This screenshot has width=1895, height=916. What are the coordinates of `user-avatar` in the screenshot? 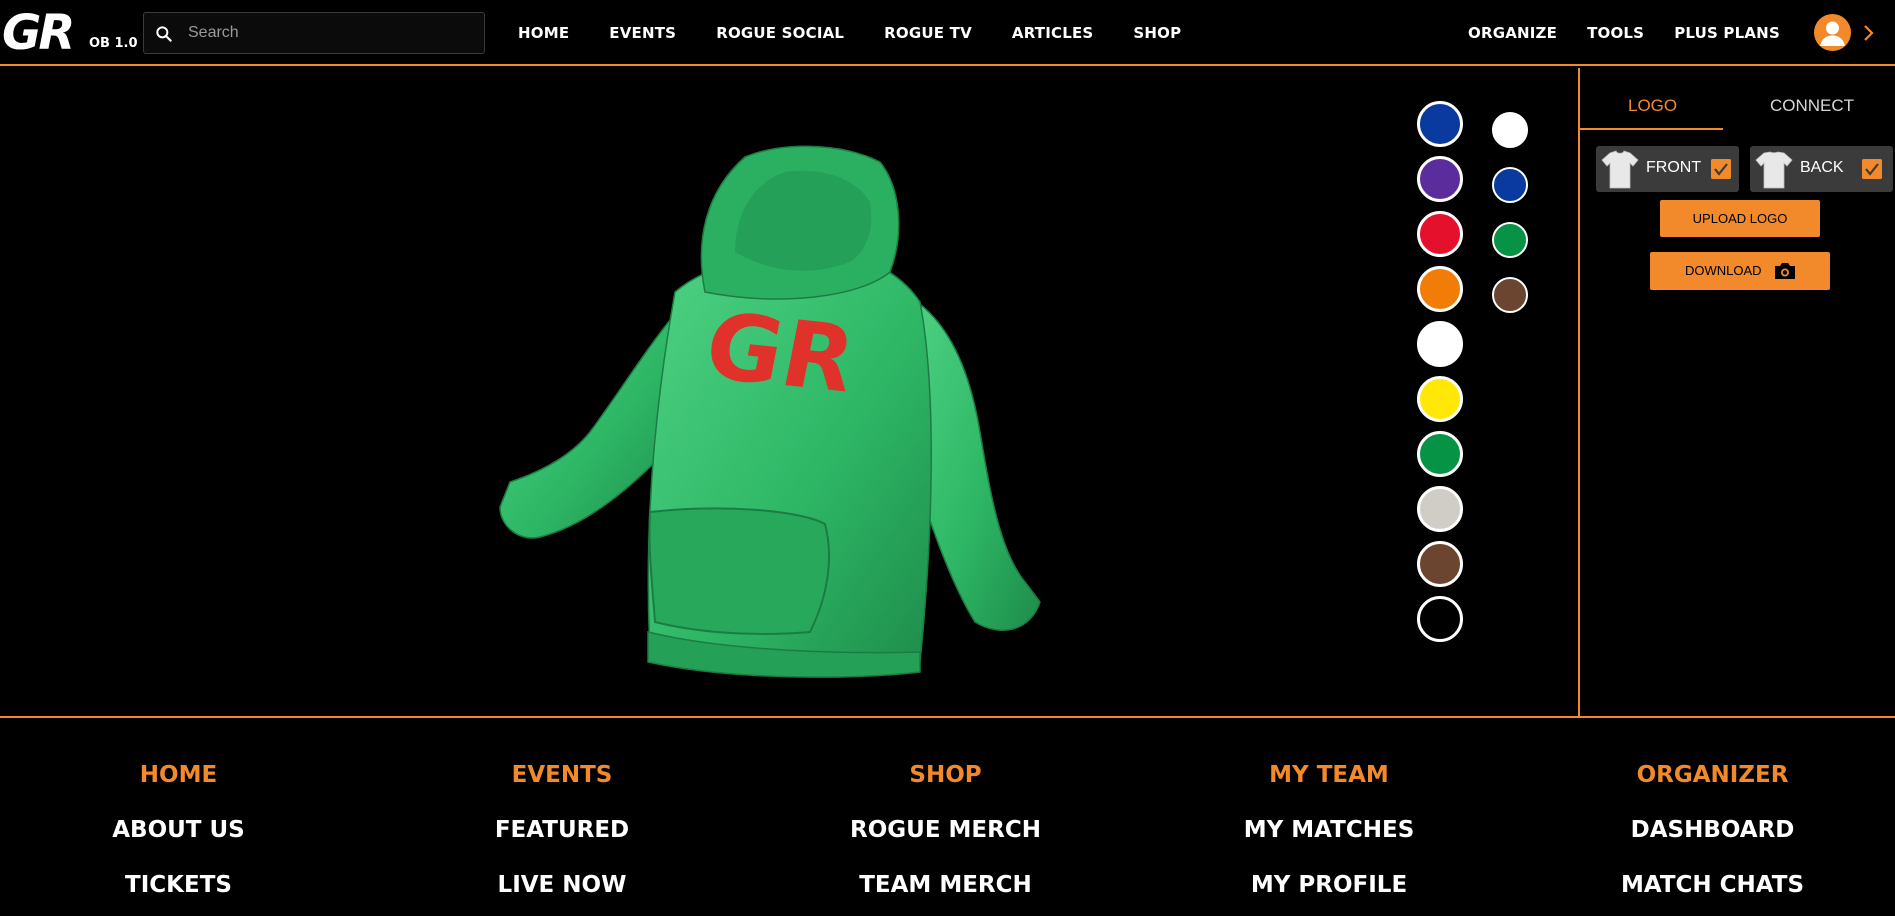 It's located at (1832, 32).